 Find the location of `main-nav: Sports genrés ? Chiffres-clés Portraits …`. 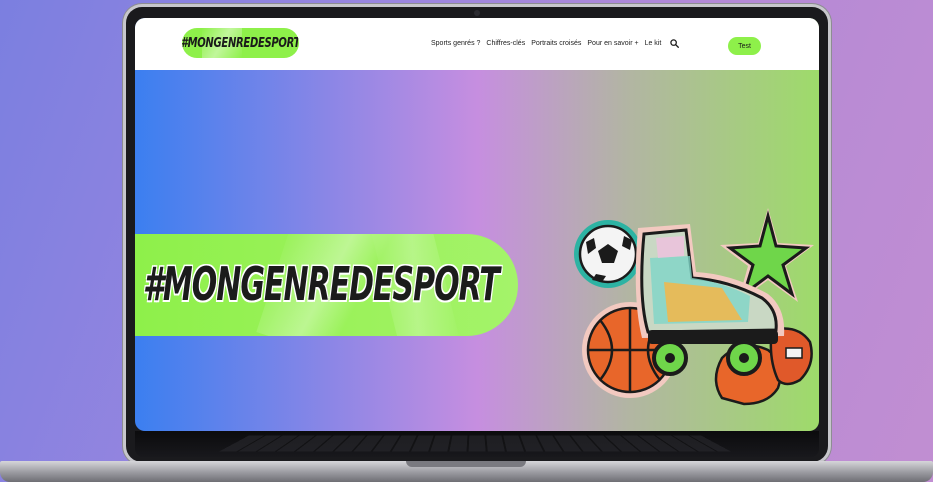

main-nav: Sports genrés ? Chiffres-clés Portraits … is located at coordinates (555, 43).